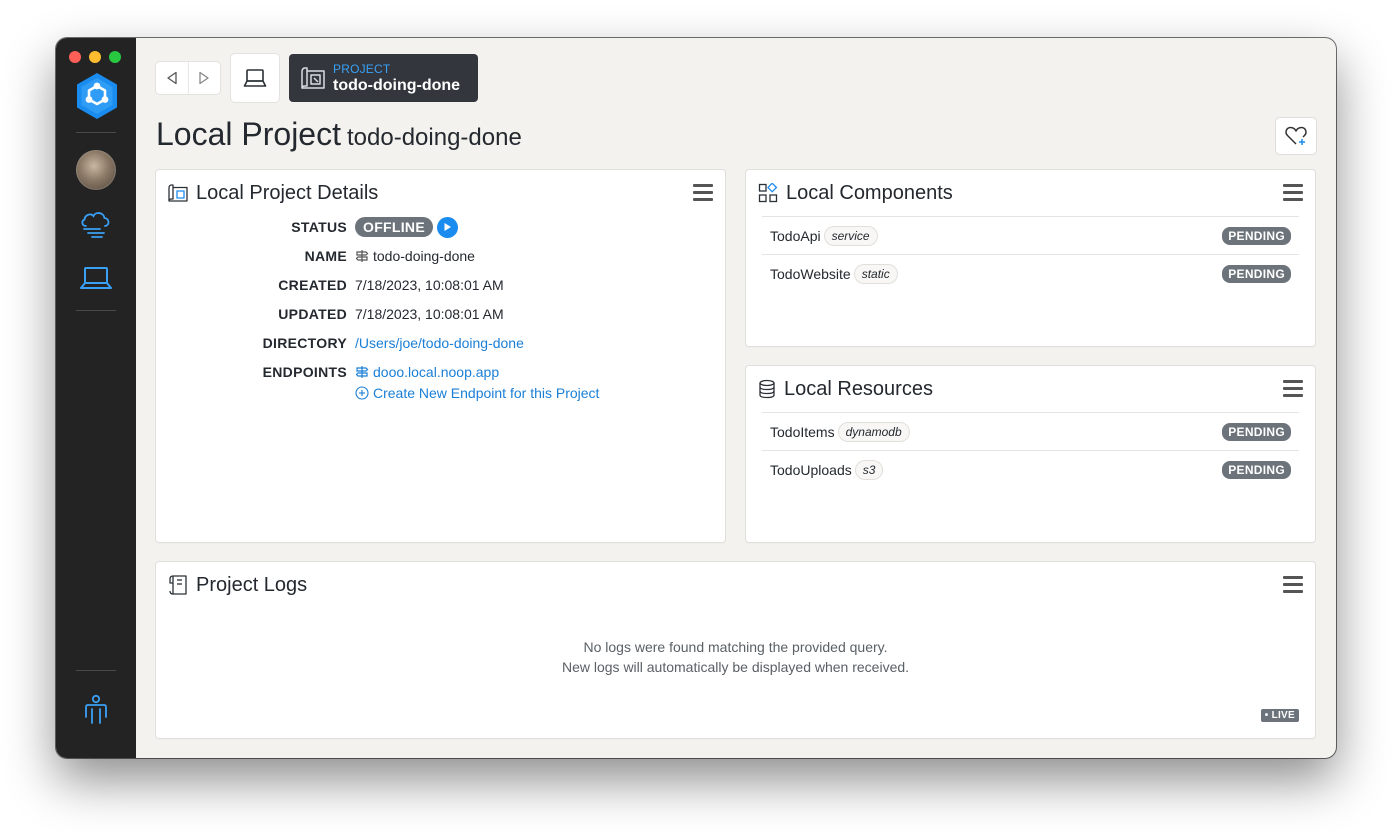  Describe the element at coordinates (1030, 469) in the screenshot. I see `list-item: TodoUploads s3 PENDING` at that location.